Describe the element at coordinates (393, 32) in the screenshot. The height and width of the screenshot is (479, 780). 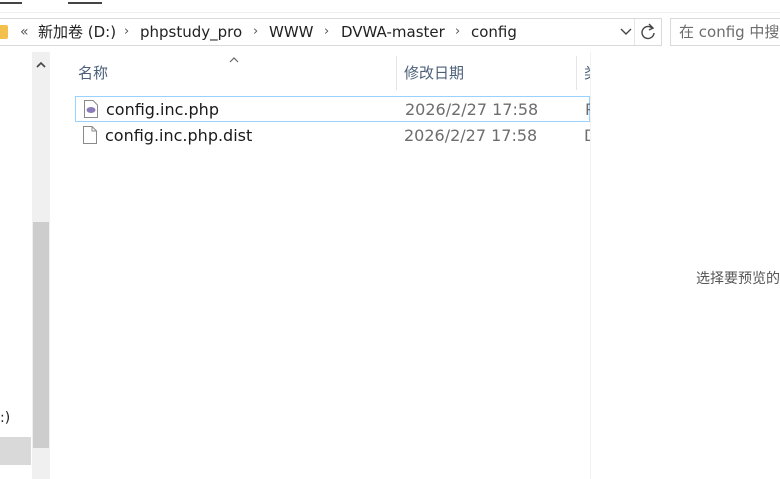
I see `breadcrumb-dvwa-master: DVWA-master` at that location.